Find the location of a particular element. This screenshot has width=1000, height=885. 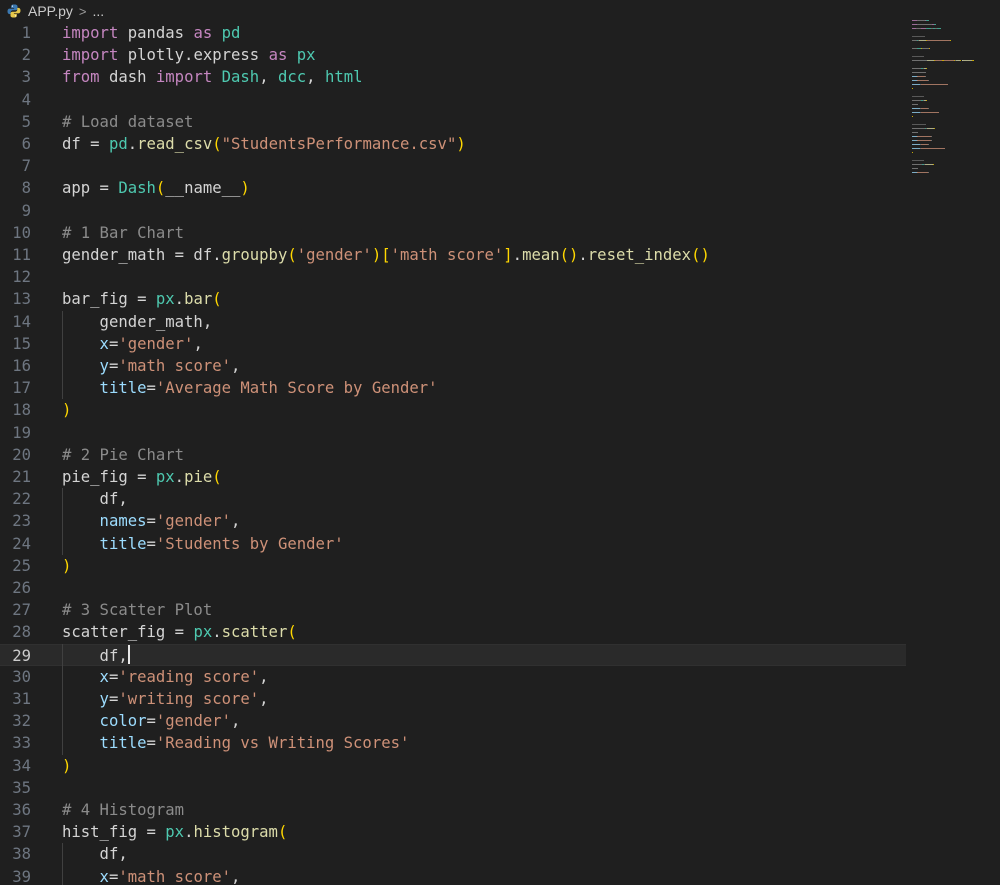

code-line: 5 # Load dataset is located at coordinates (453, 122).